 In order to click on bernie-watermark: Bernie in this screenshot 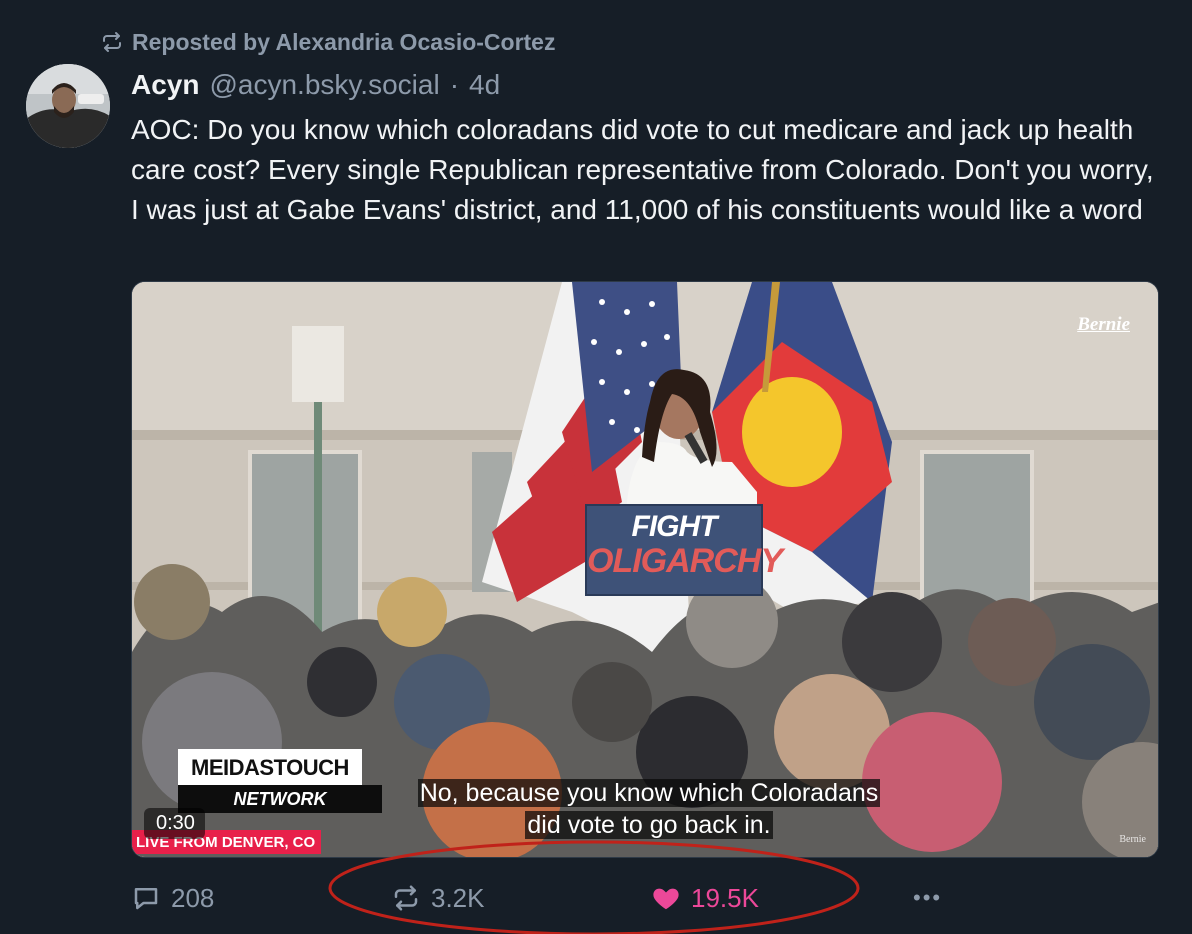, I will do `click(1103, 324)`.